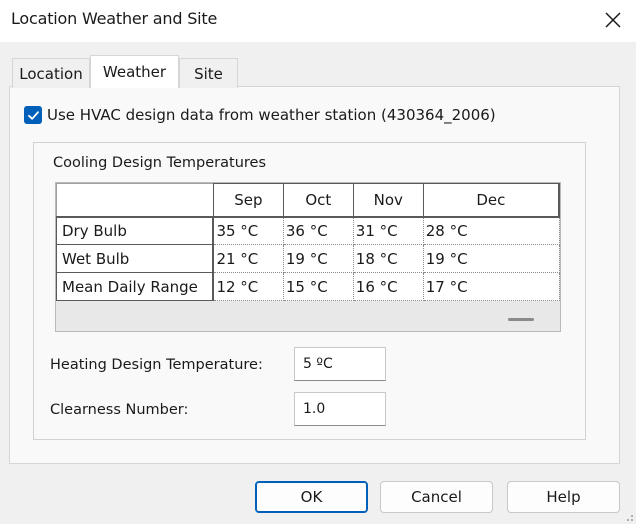  What do you see at coordinates (135, 200) in the screenshot?
I see `corner-cell` at bounding box center [135, 200].